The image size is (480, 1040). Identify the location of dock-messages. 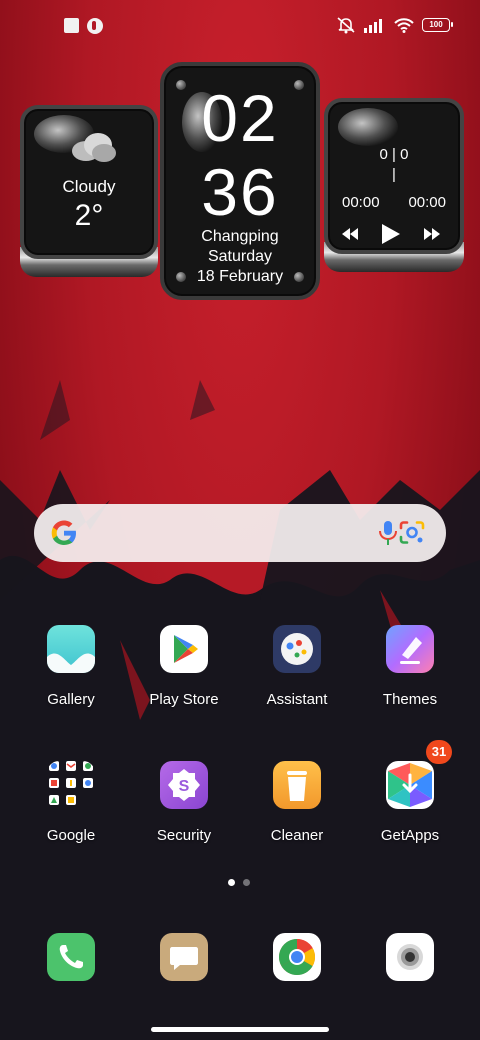
(184, 957).